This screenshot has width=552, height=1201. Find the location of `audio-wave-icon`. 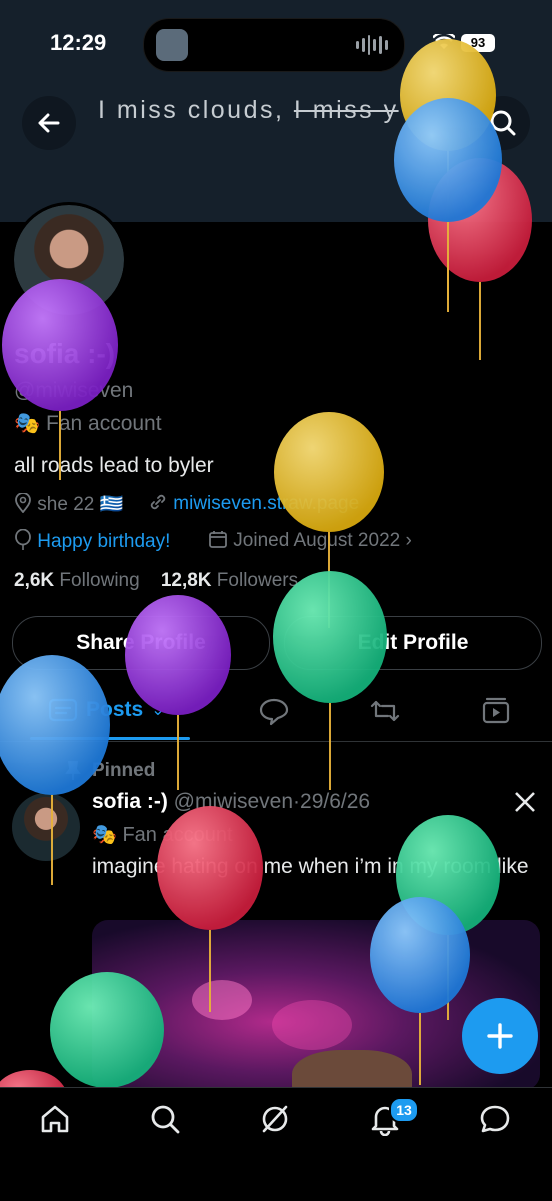

audio-wave-icon is located at coordinates (372, 45).